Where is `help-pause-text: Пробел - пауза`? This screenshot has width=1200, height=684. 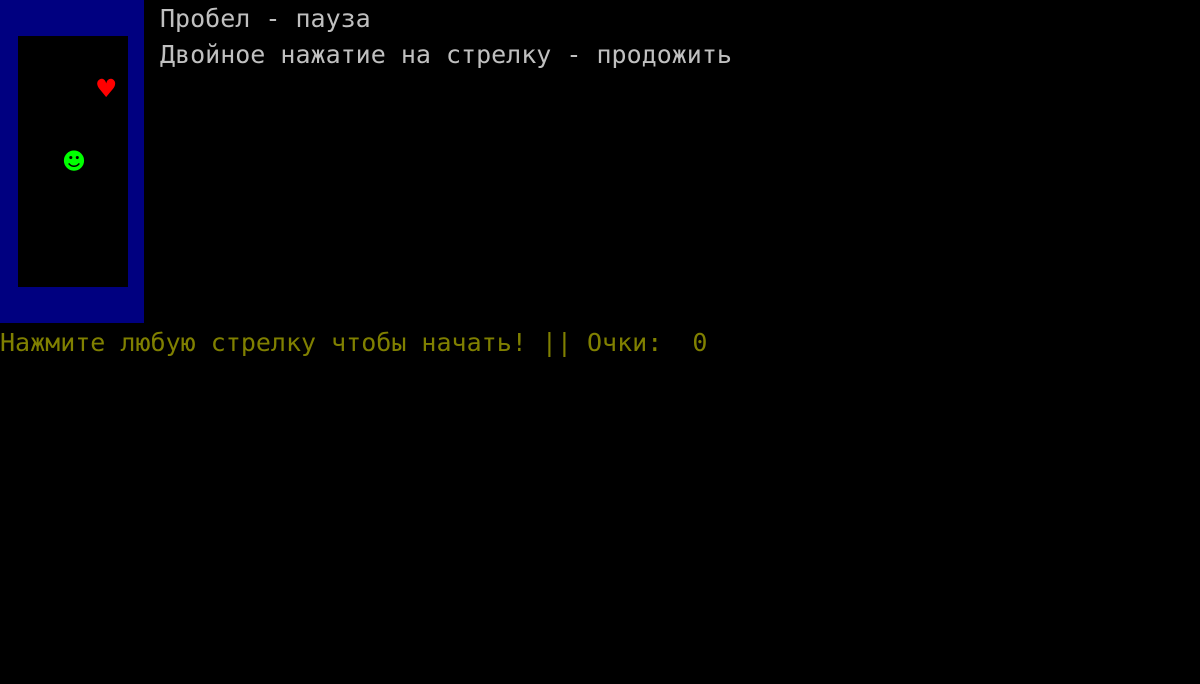
help-pause-text: Пробел - пауза is located at coordinates (265, 18).